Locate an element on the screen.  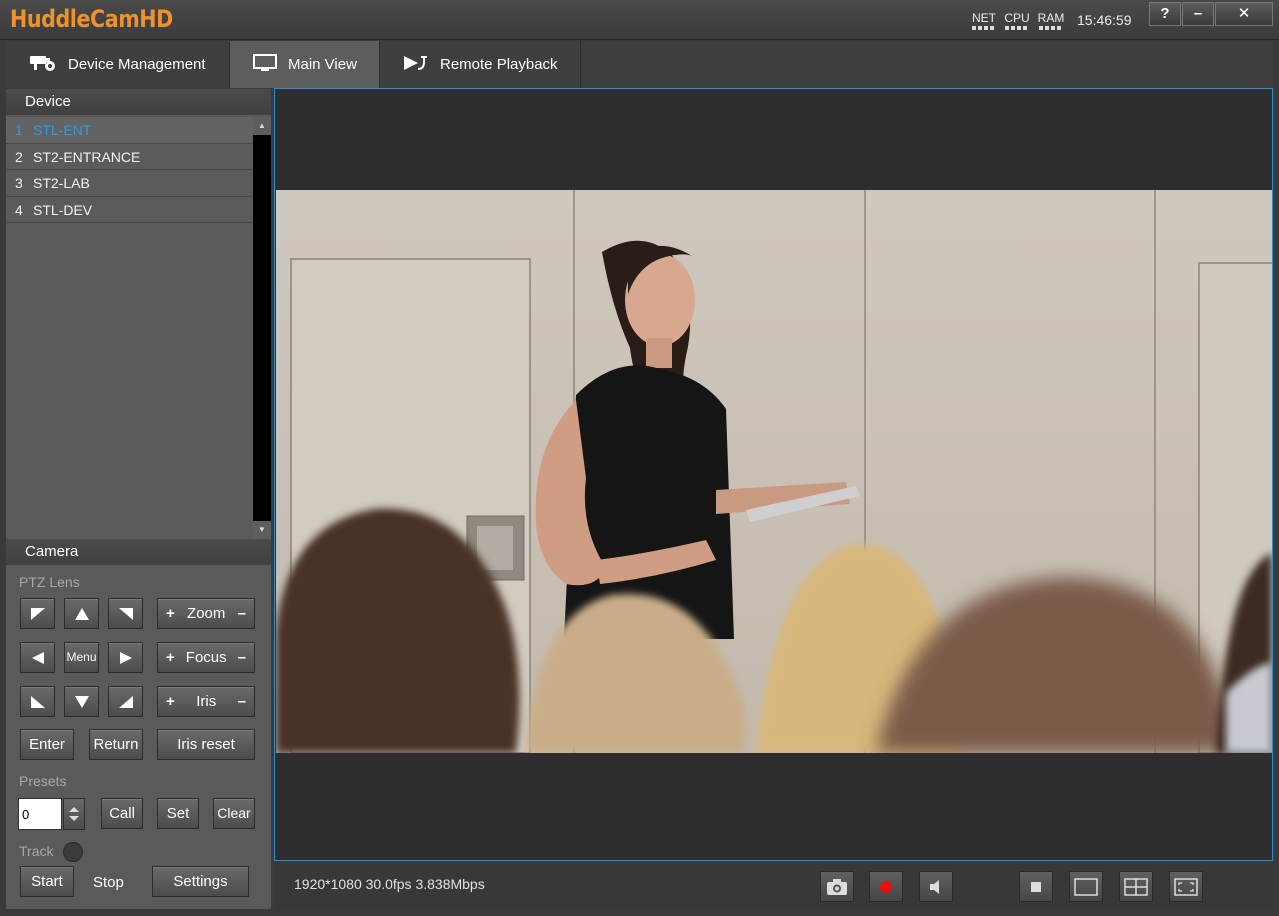
tab-device-management: Device Management is located at coordinates (118, 64).